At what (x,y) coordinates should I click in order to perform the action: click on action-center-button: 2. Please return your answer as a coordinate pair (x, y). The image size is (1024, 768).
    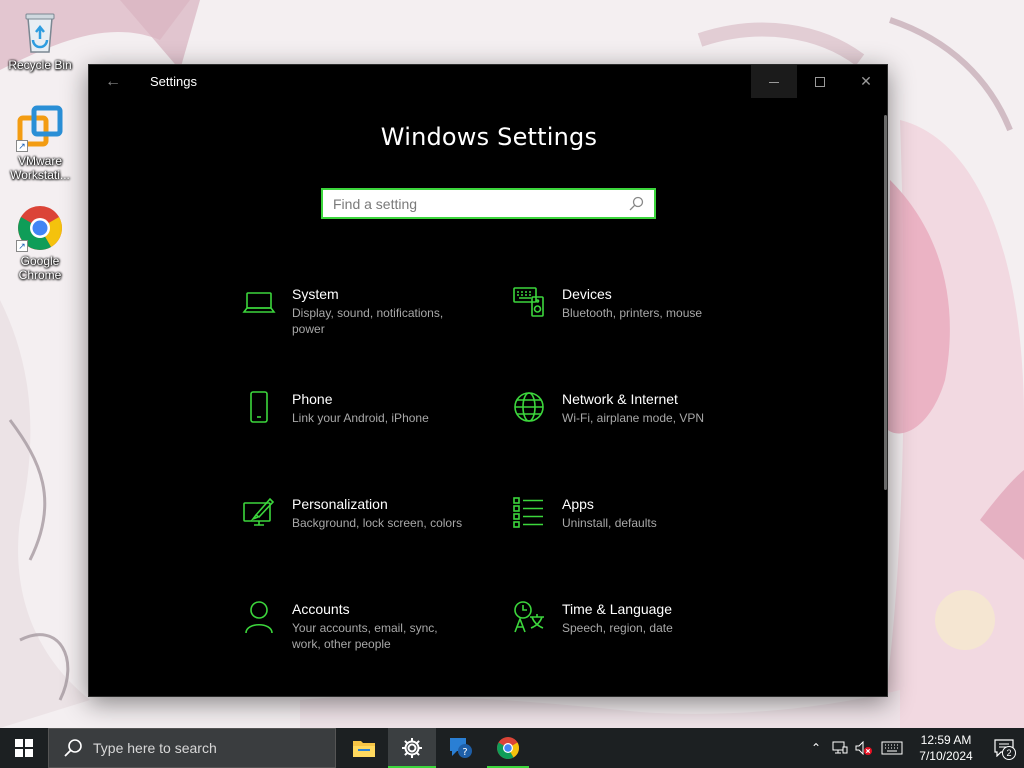
    Looking at the image, I should click on (1004, 748).